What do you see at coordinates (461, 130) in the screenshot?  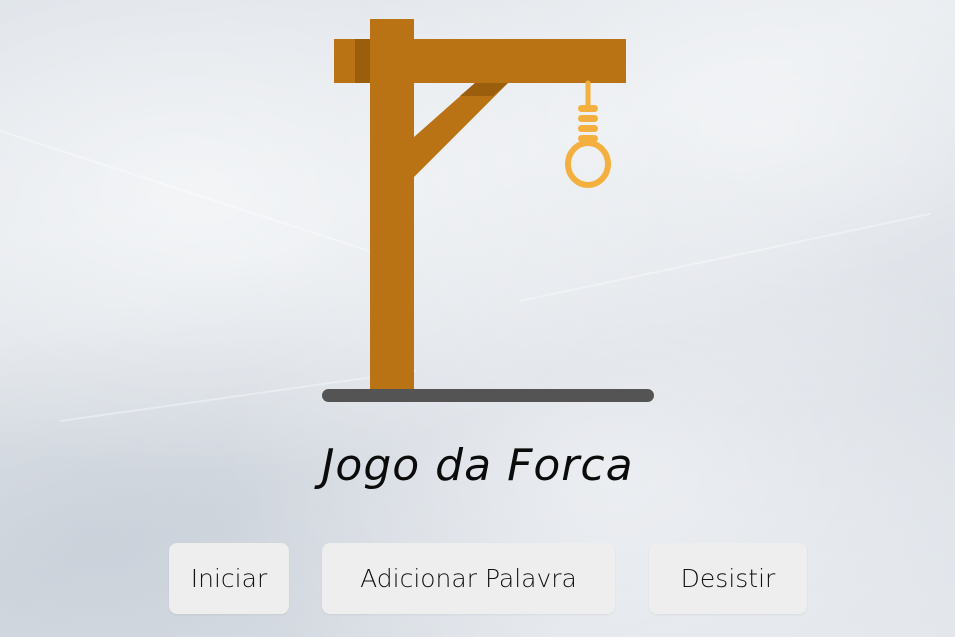 I see `gallows-brace` at bounding box center [461, 130].